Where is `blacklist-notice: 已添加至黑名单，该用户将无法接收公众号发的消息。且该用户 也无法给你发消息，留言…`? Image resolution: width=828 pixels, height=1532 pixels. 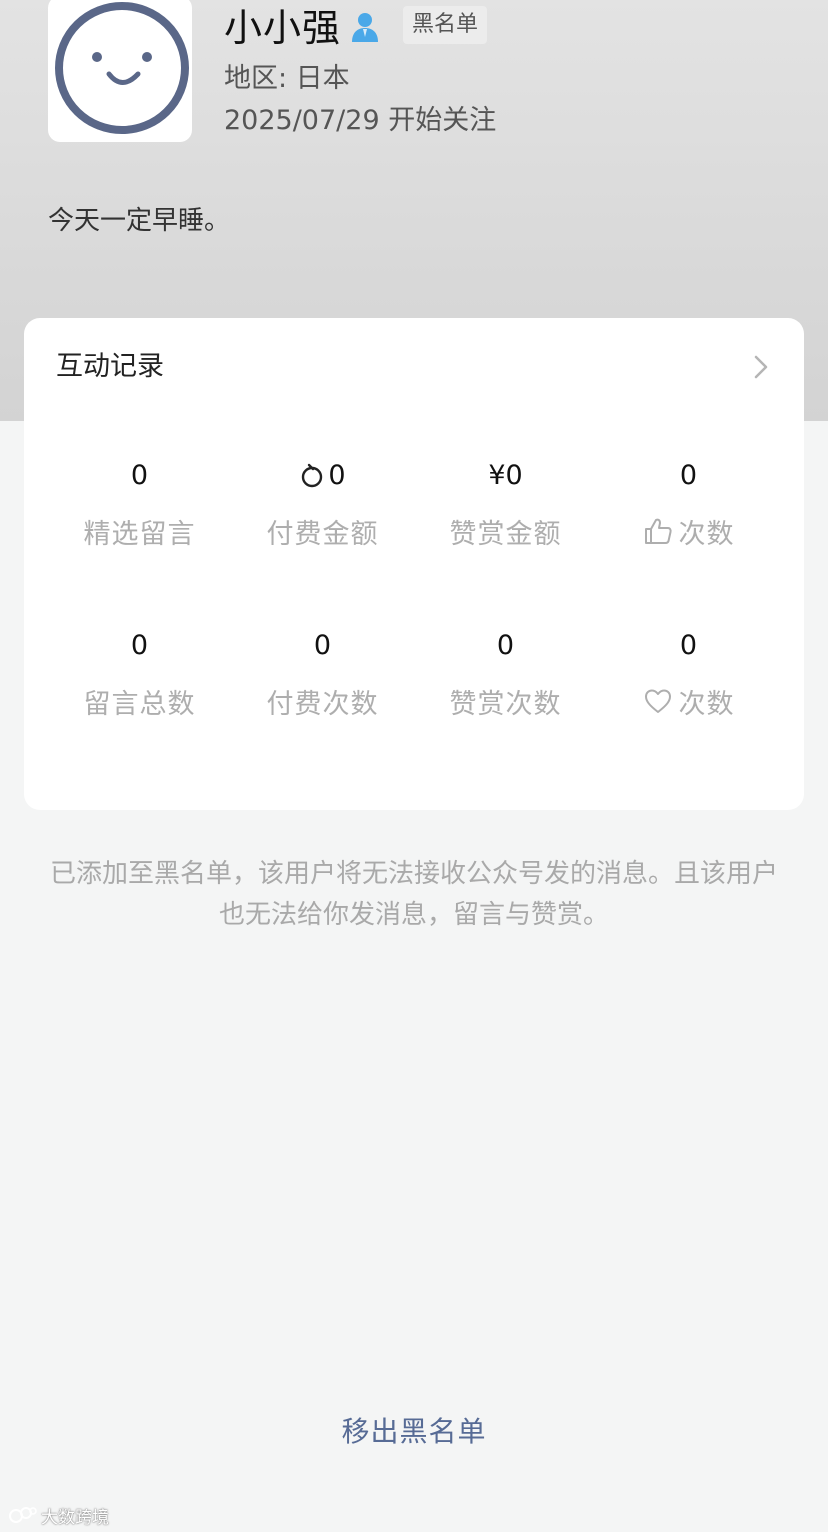 blacklist-notice: 已添加至黑名单，该用户将无法接收公众号发的消息。且该用户 也无法给你发消息，留言… is located at coordinates (414, 895).